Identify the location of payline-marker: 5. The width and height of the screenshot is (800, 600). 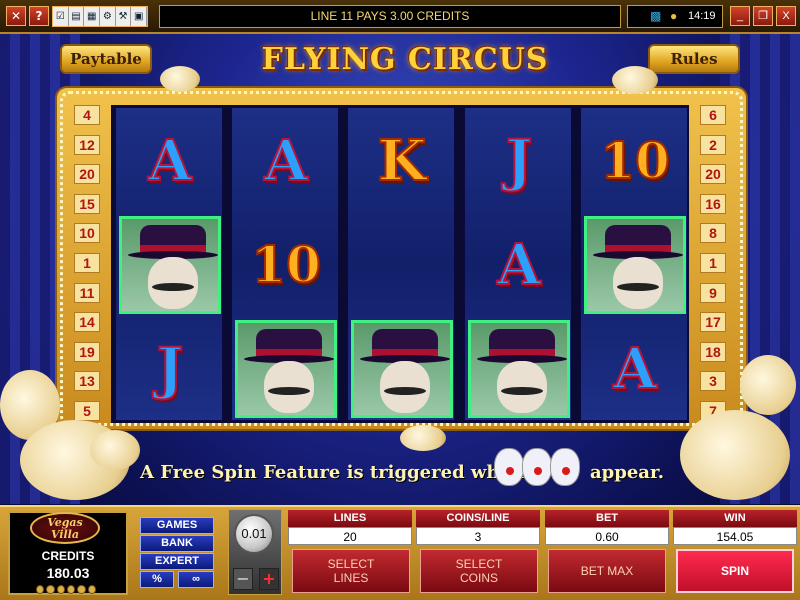
(87, 411).